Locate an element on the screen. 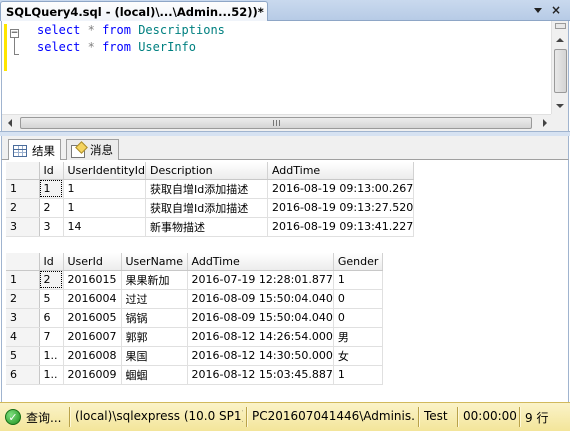  grid-cell: 果国 is located at coordinates (154, 356).